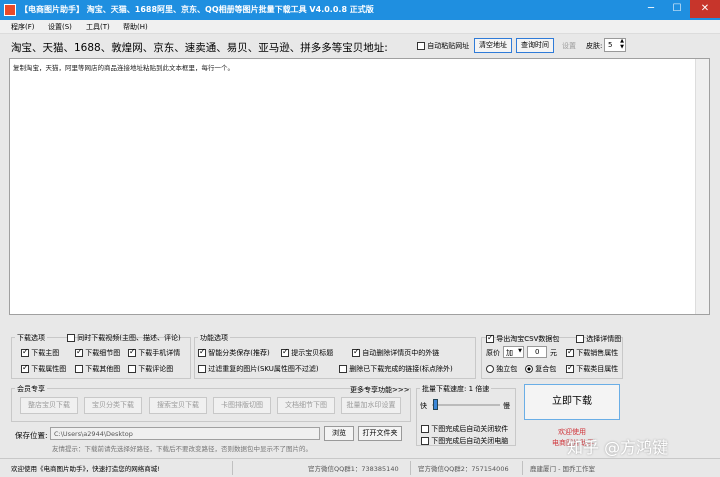 The width and height of the screenshot is (720, 477). Describe the element at coordinates (31, 435) in the screenshot. I see `save-location-label: 保存位置:` at that location.